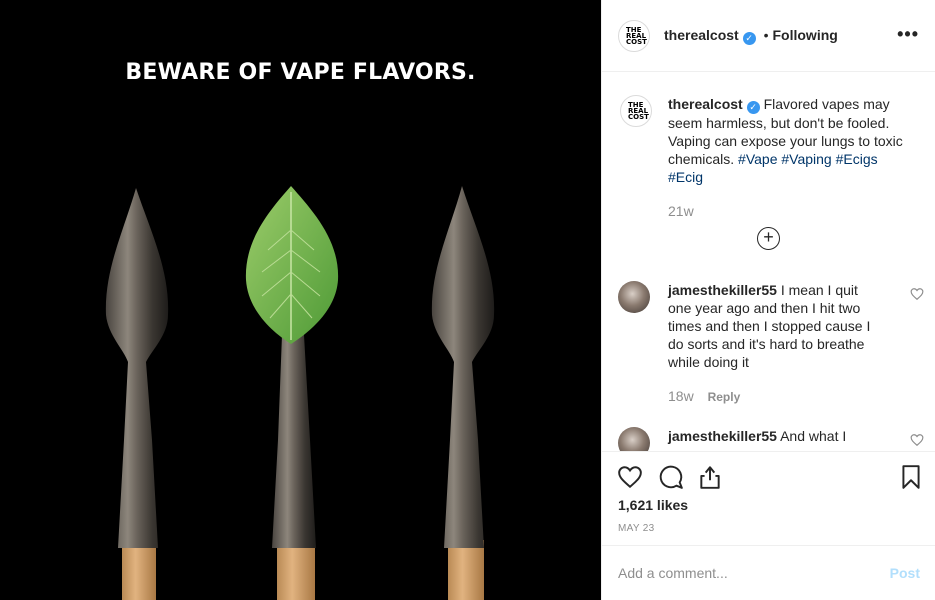 The height and width of the screenshot is (600, 935). What do you see at coordinates (768, 238) in the screenshot?
I see `plus-circle-icon: +` at bounding box center [768, 238].